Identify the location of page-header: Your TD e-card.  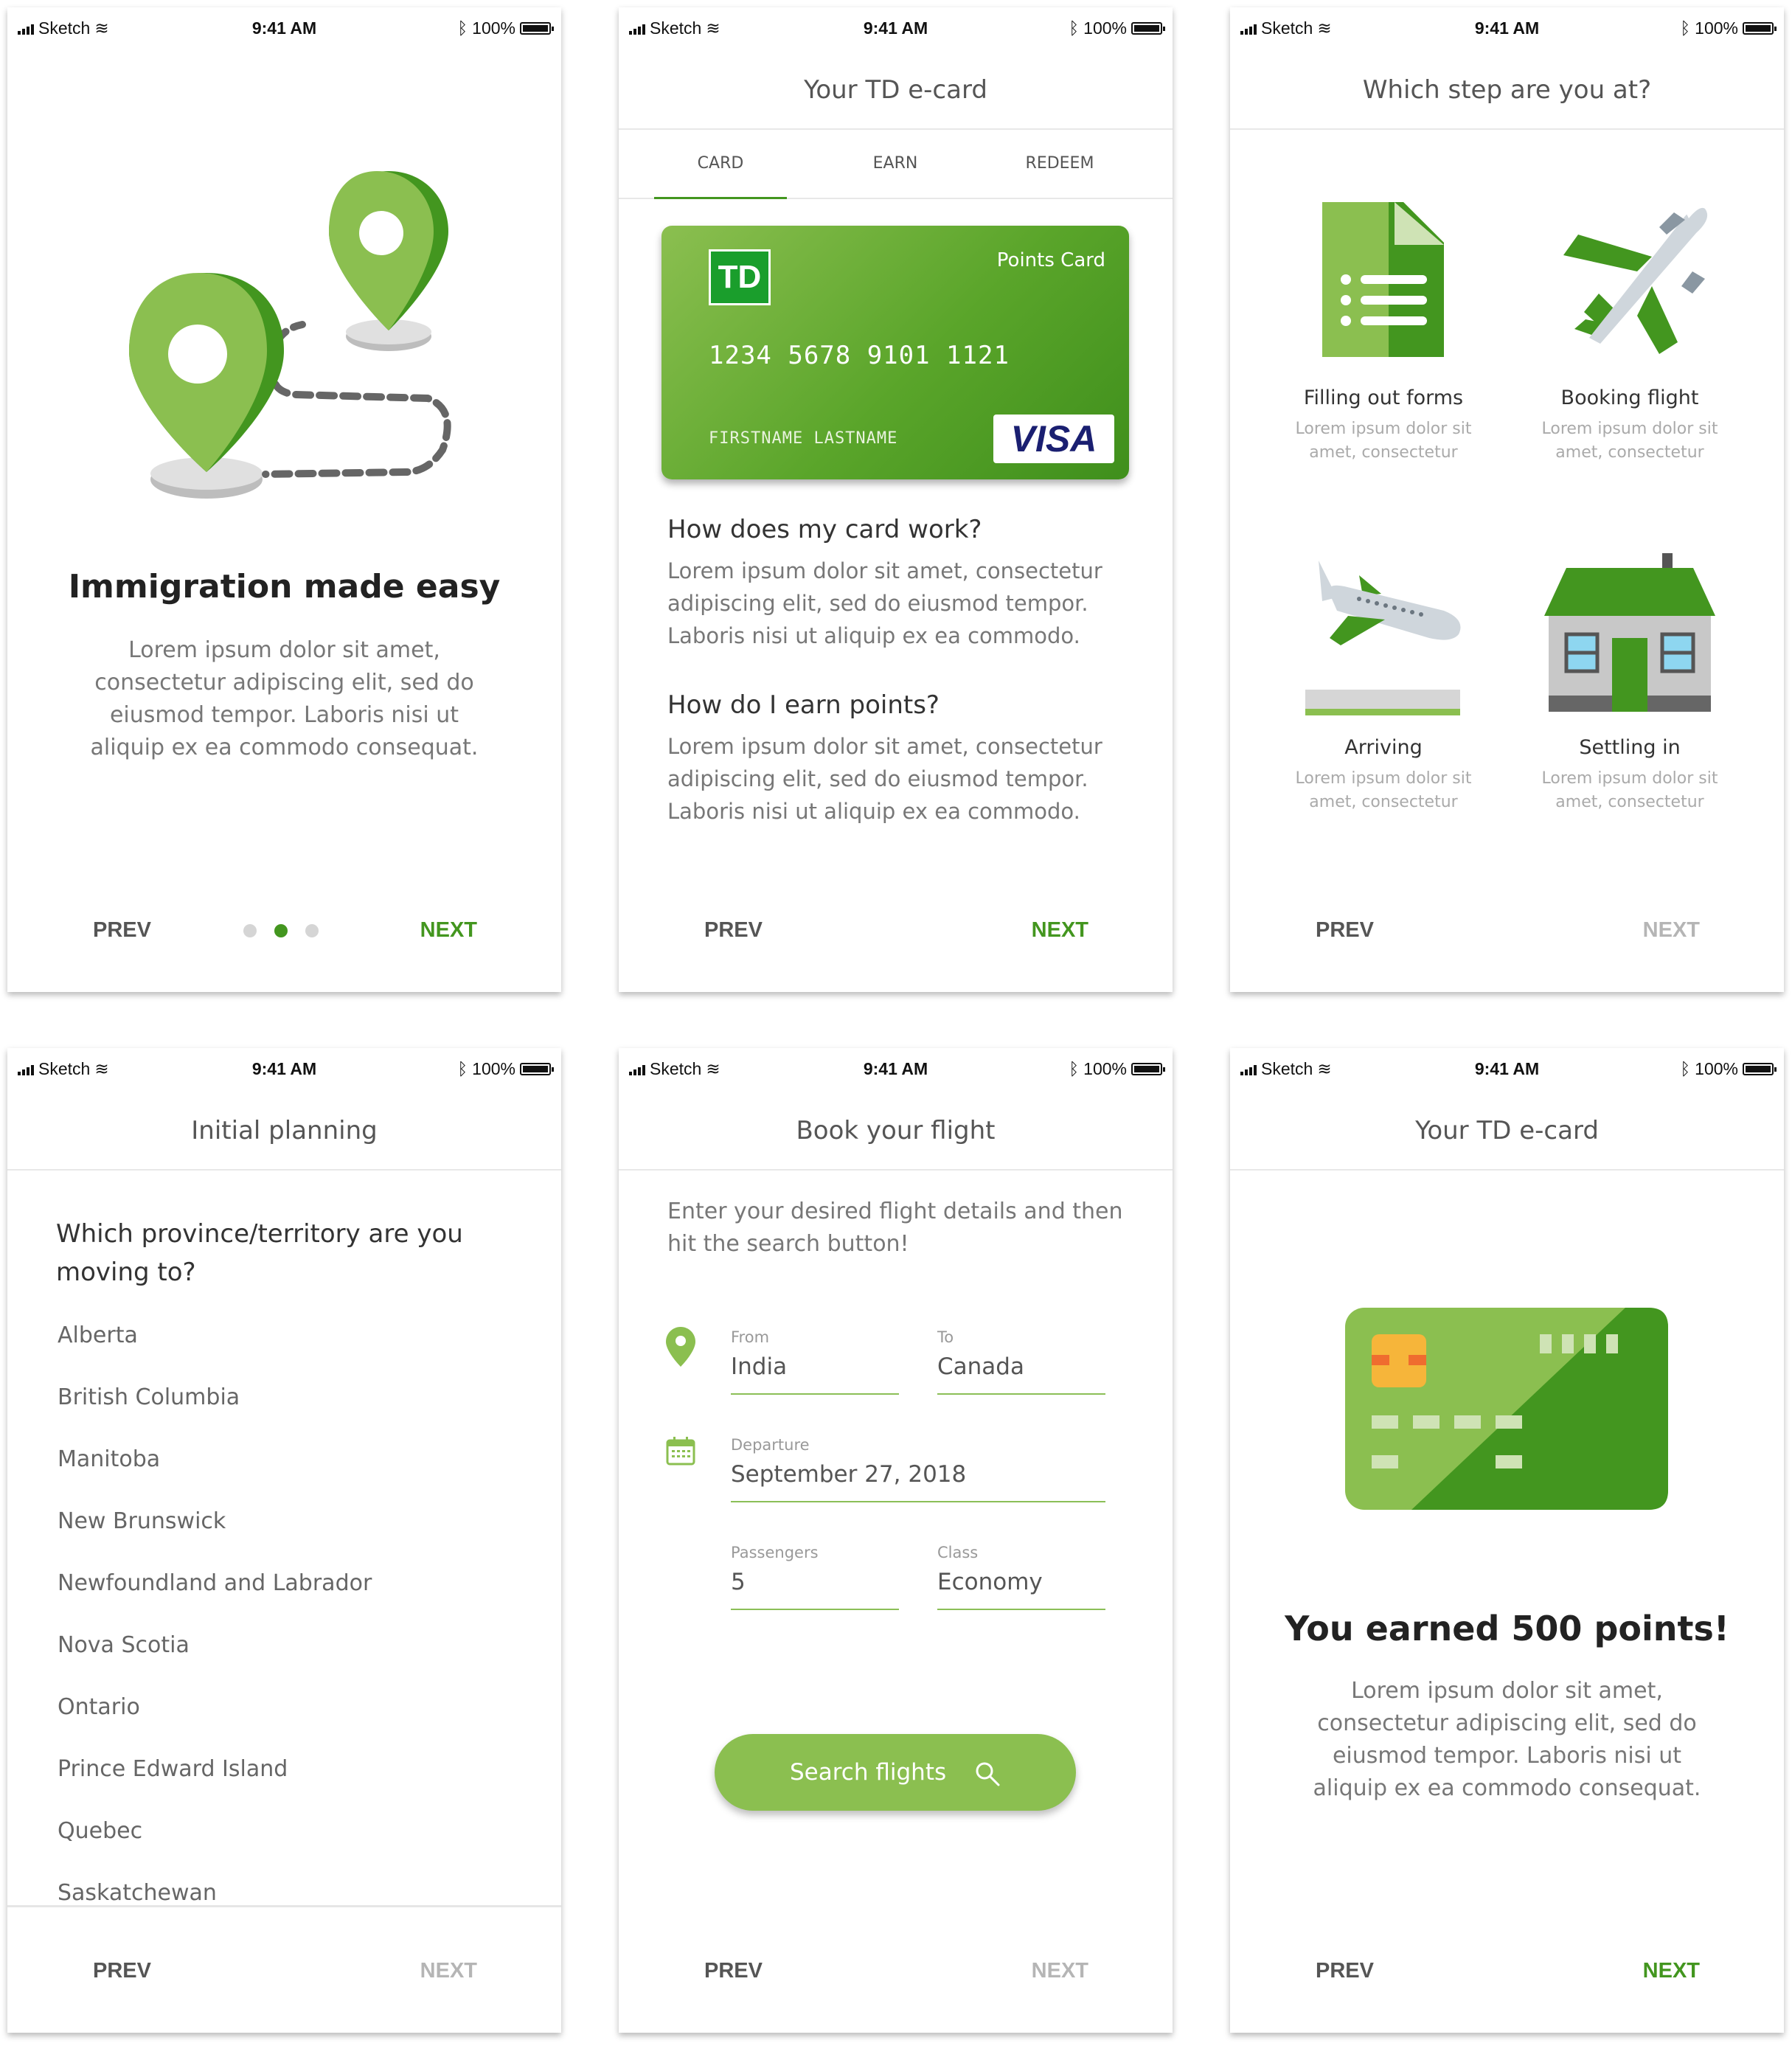
(1507, 1131).